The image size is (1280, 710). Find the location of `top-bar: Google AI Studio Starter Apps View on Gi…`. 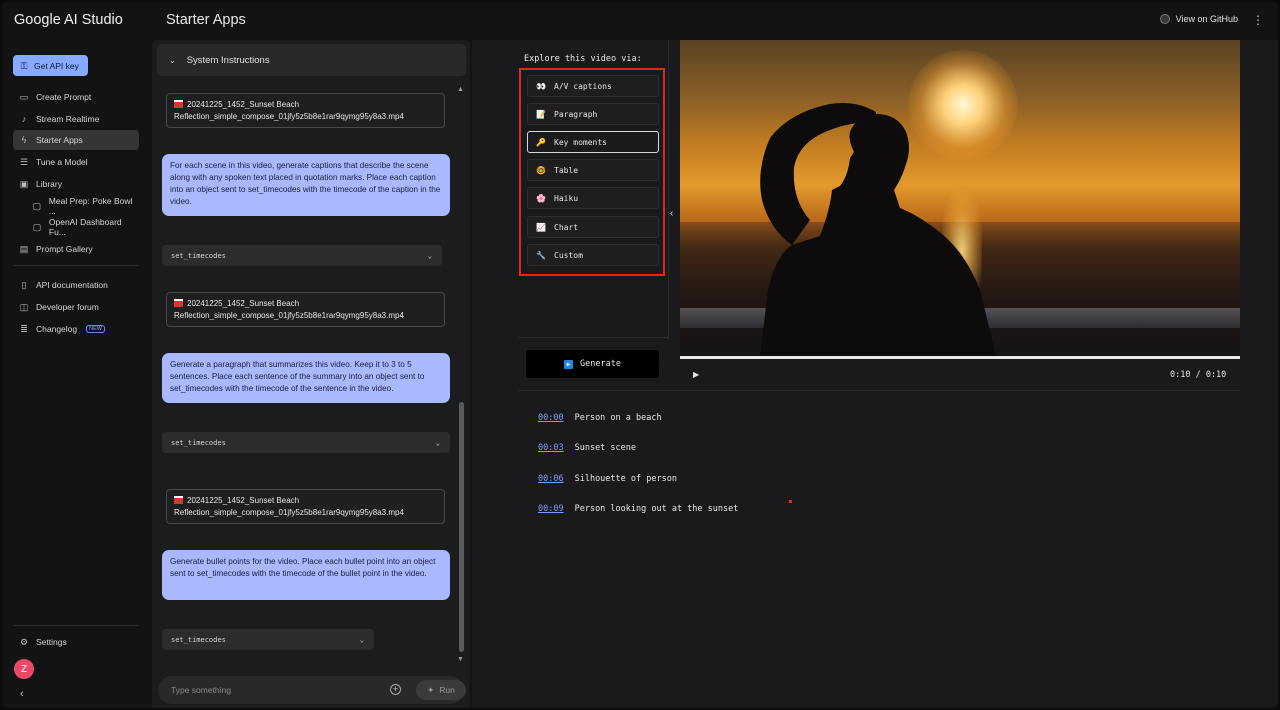

top-bar: Google AI Studio Starter Apps View on Gi… is located at coordinates (640, 21).